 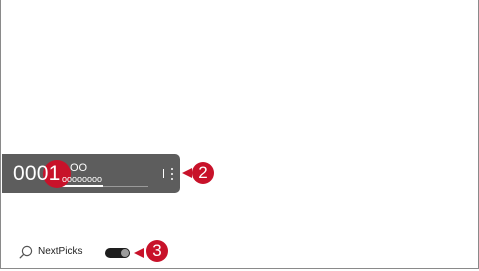 I want to click on nextpicks-toggle, so click(x=117, y=253).